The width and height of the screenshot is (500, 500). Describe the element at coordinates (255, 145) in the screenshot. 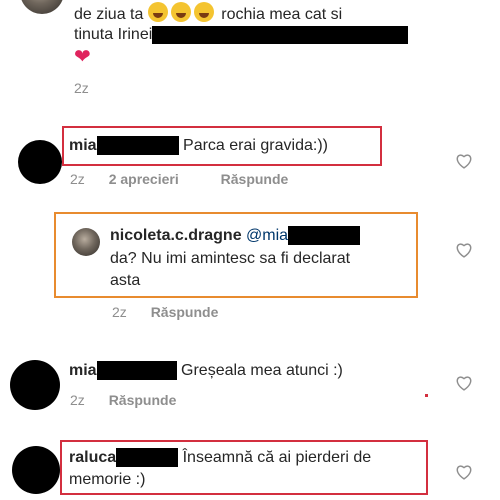

I see `comment-body: Parca erai gravida:))` at that location.